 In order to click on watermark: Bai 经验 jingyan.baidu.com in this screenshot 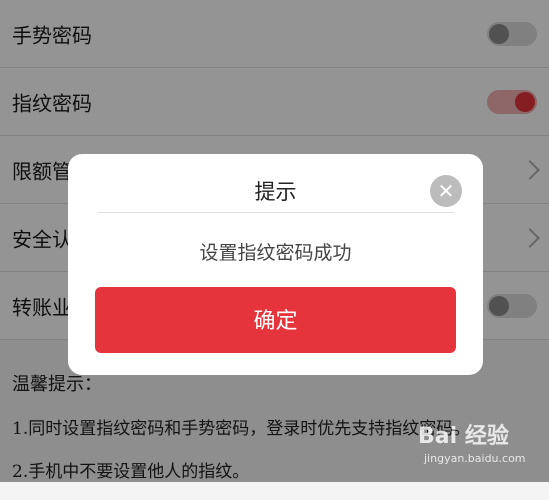, I will do `click(478, 446)`.